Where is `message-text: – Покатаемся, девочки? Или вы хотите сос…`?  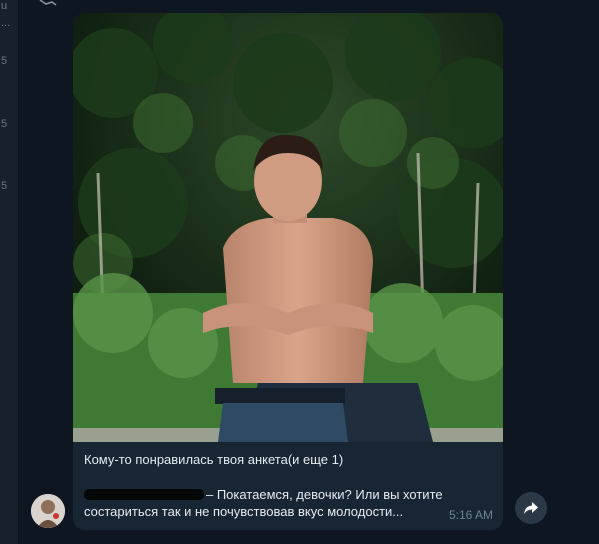
message-text: – Покатаемся, девочки? Или вы хотите сос… is located at coordinates (270, 503).